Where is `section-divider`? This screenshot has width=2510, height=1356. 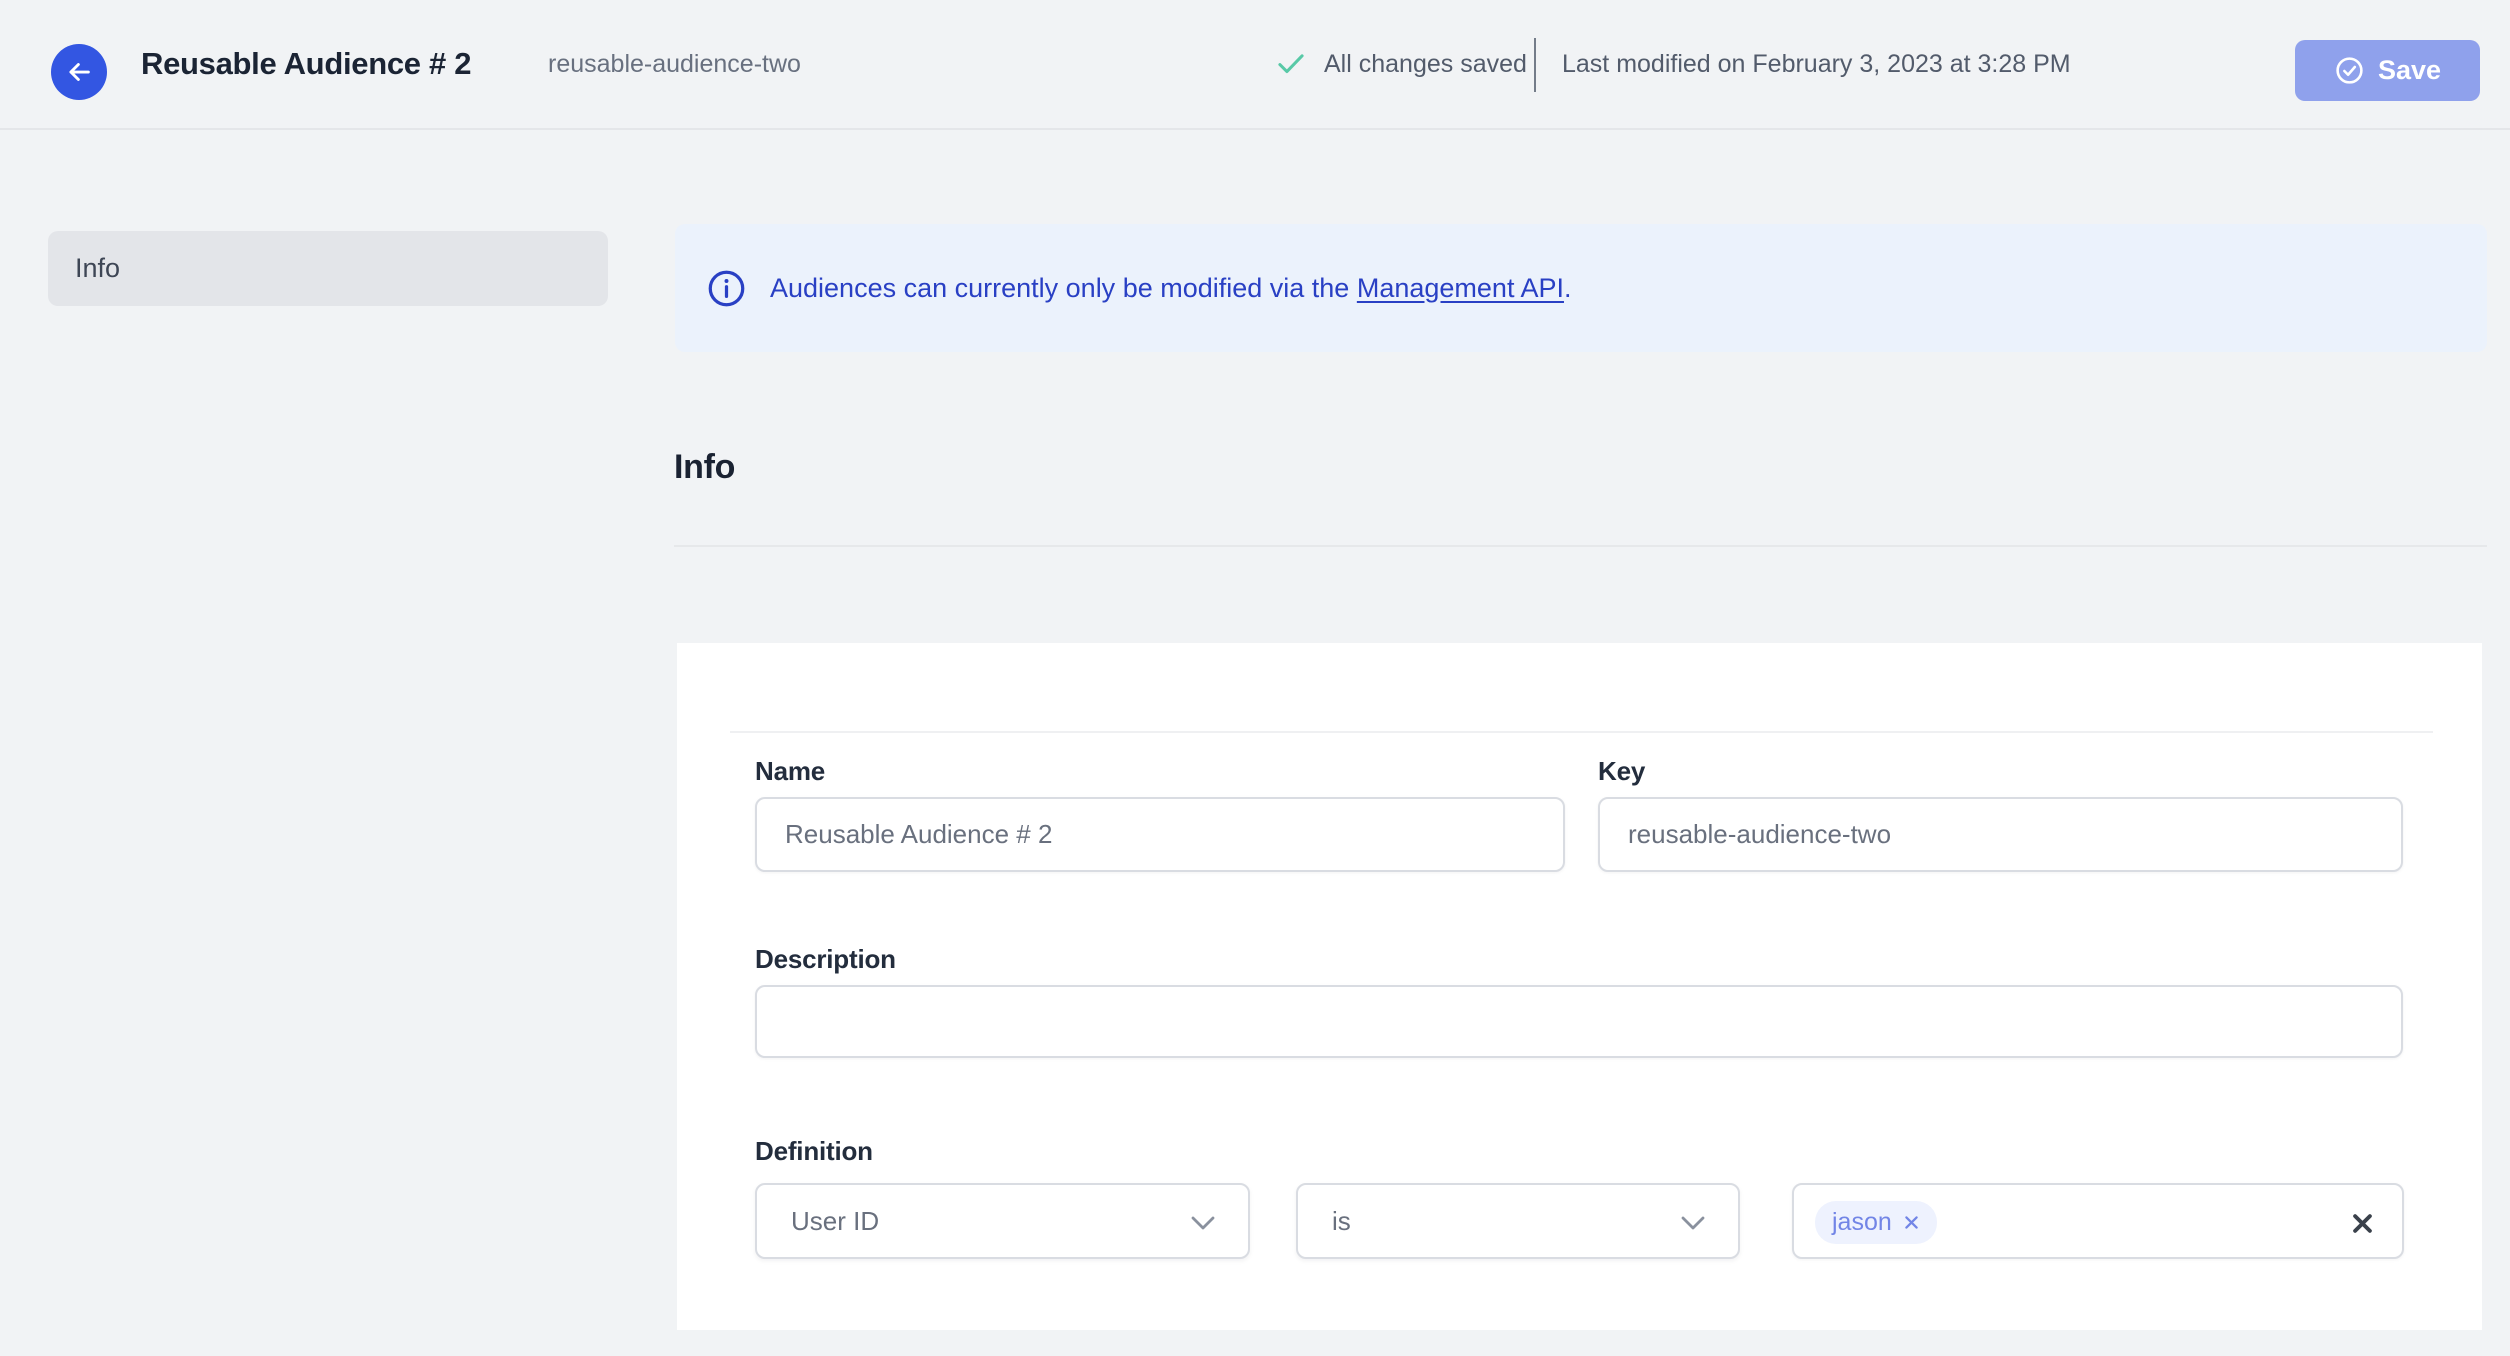
section-divider is located at coordinates (1580, 546).